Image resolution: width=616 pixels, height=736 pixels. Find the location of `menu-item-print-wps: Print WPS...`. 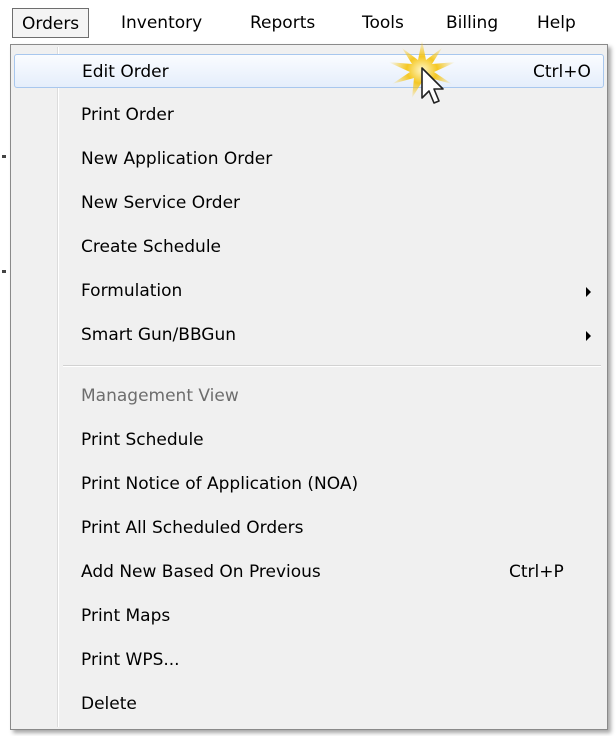

menu-item-print-wps: Print WPS... is located at coordinates (309, 660).